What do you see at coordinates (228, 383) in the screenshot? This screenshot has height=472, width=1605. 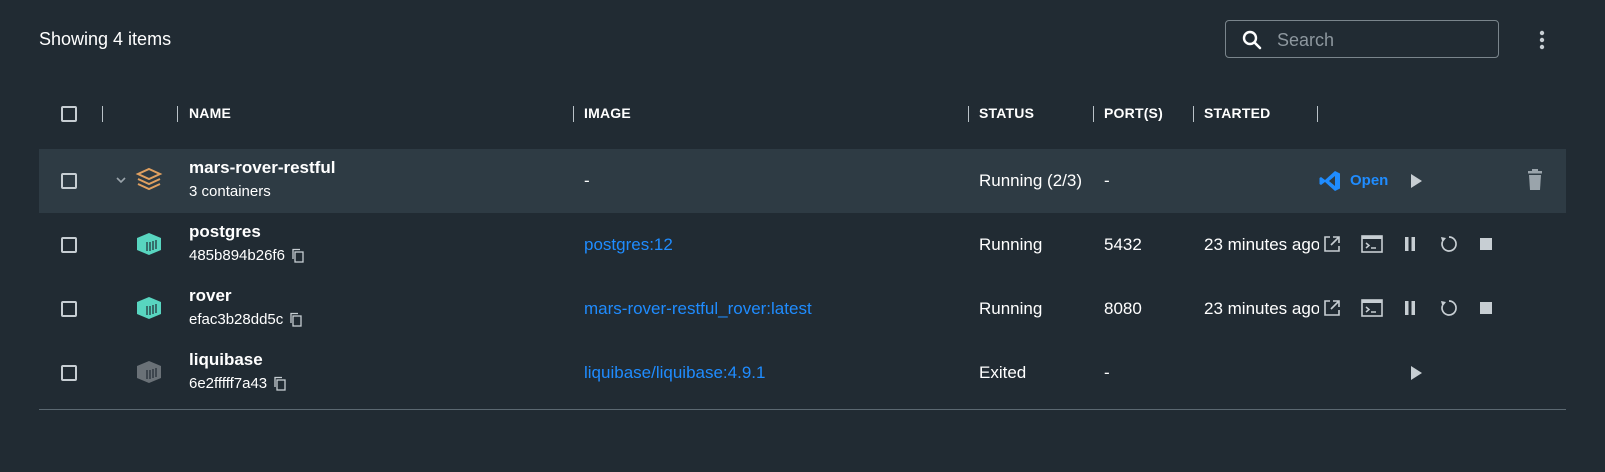 I see `container-id: 6e2fffff7a43` at bounding box center [228, 383].